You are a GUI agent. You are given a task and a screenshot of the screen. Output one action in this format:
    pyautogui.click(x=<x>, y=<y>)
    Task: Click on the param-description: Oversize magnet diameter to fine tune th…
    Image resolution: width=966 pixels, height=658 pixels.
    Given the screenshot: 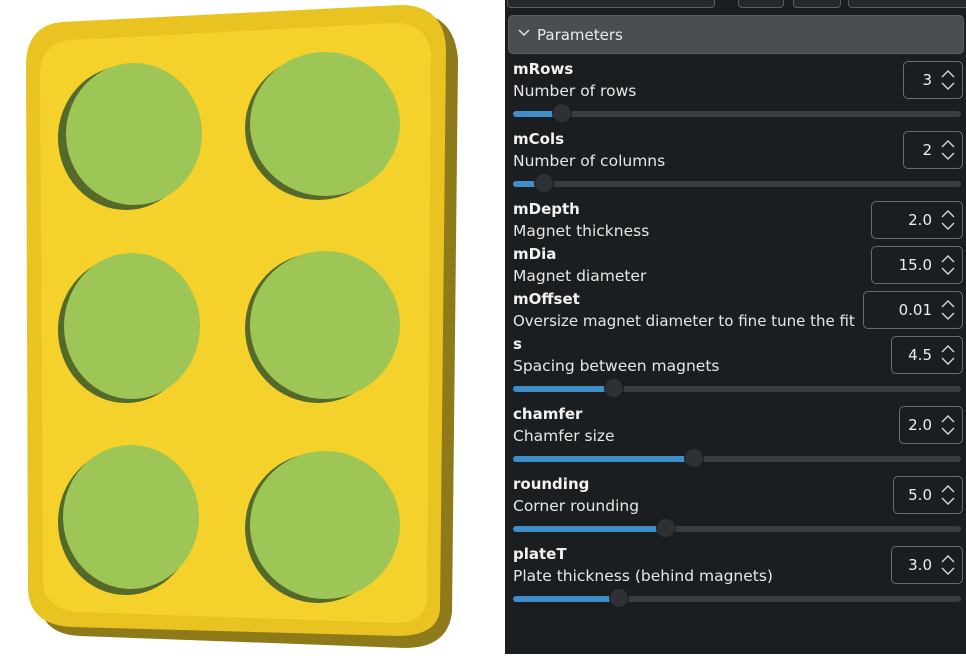 What is the action you would take?
    pyautogui.click(x=684, y=321)
    